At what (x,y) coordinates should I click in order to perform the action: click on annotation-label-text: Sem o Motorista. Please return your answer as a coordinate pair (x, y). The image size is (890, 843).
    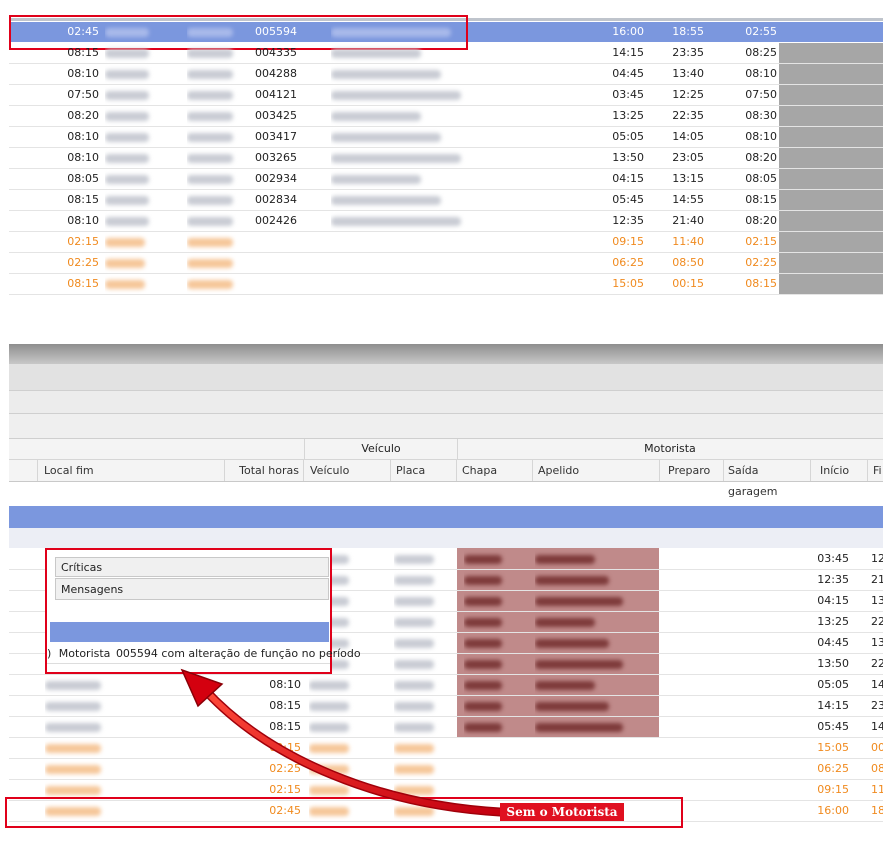
    Looking at the image, I should click on (562, 812).